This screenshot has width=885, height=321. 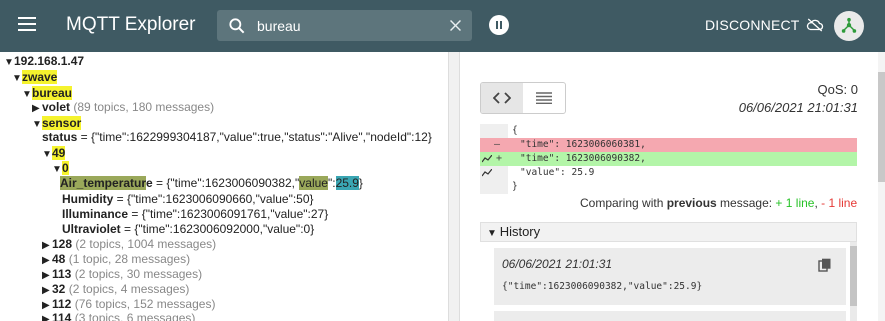 What do you see at coordinates (115, 290) in the screenshot?
I see `tree-node-32: ▶ 32 (2 topics, 4 messages)` at bounding box center [115, 290].